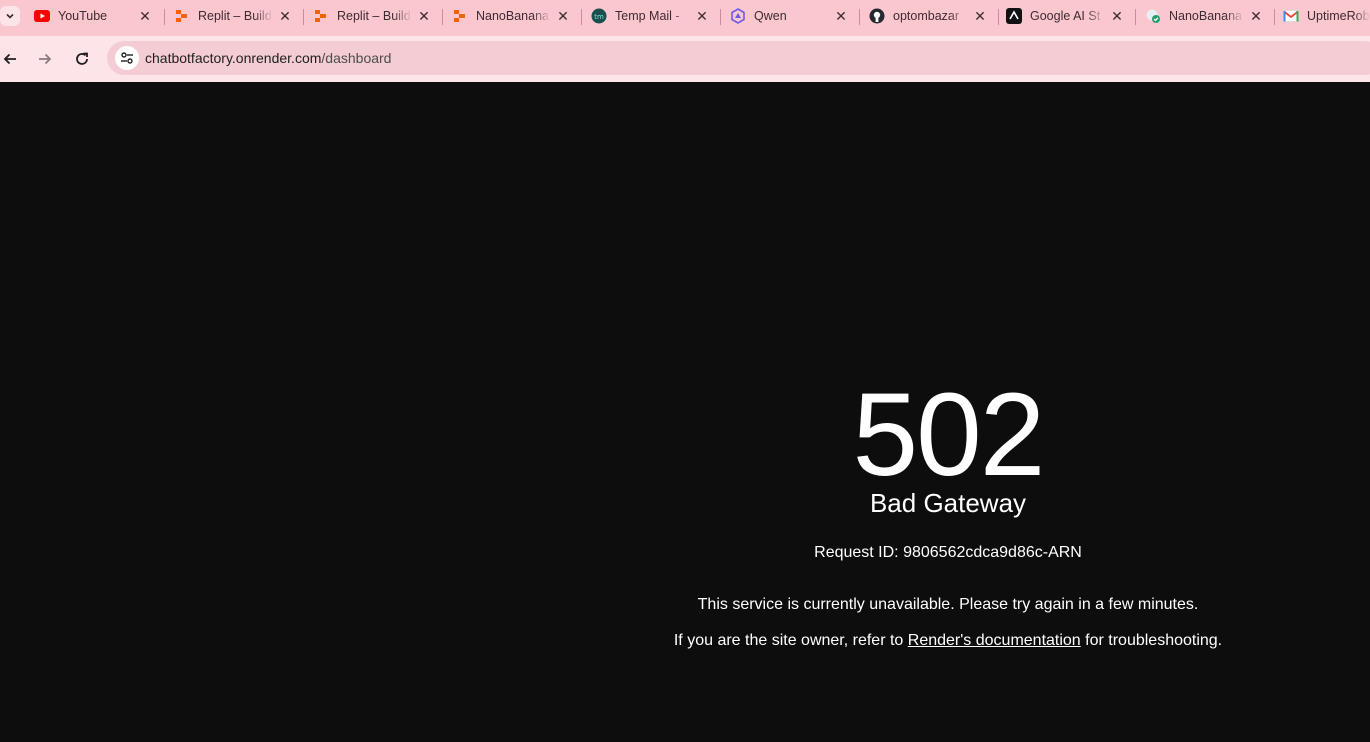 This screenshot has width=1370, height=742. I want to click on request-id: Request ID: 9806562cdca9d86c-ARN, so click(948, 552).